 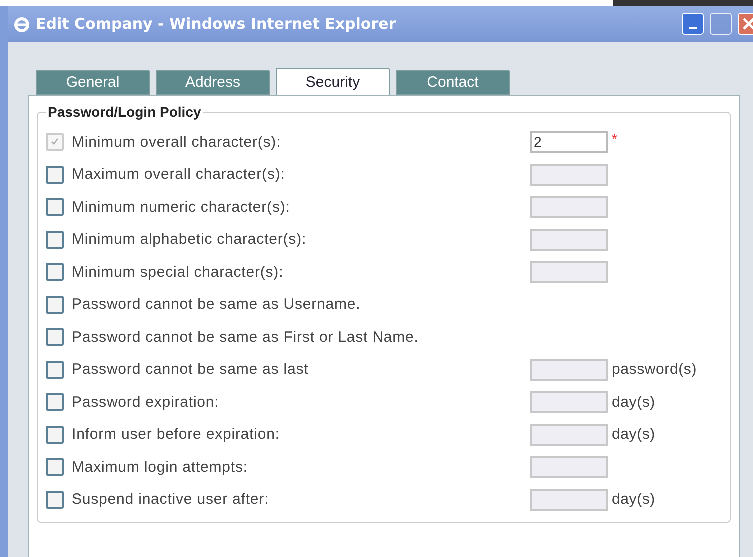 I want to click on rule-label: Maximum overall character(s):, so click(x=179, y=175).